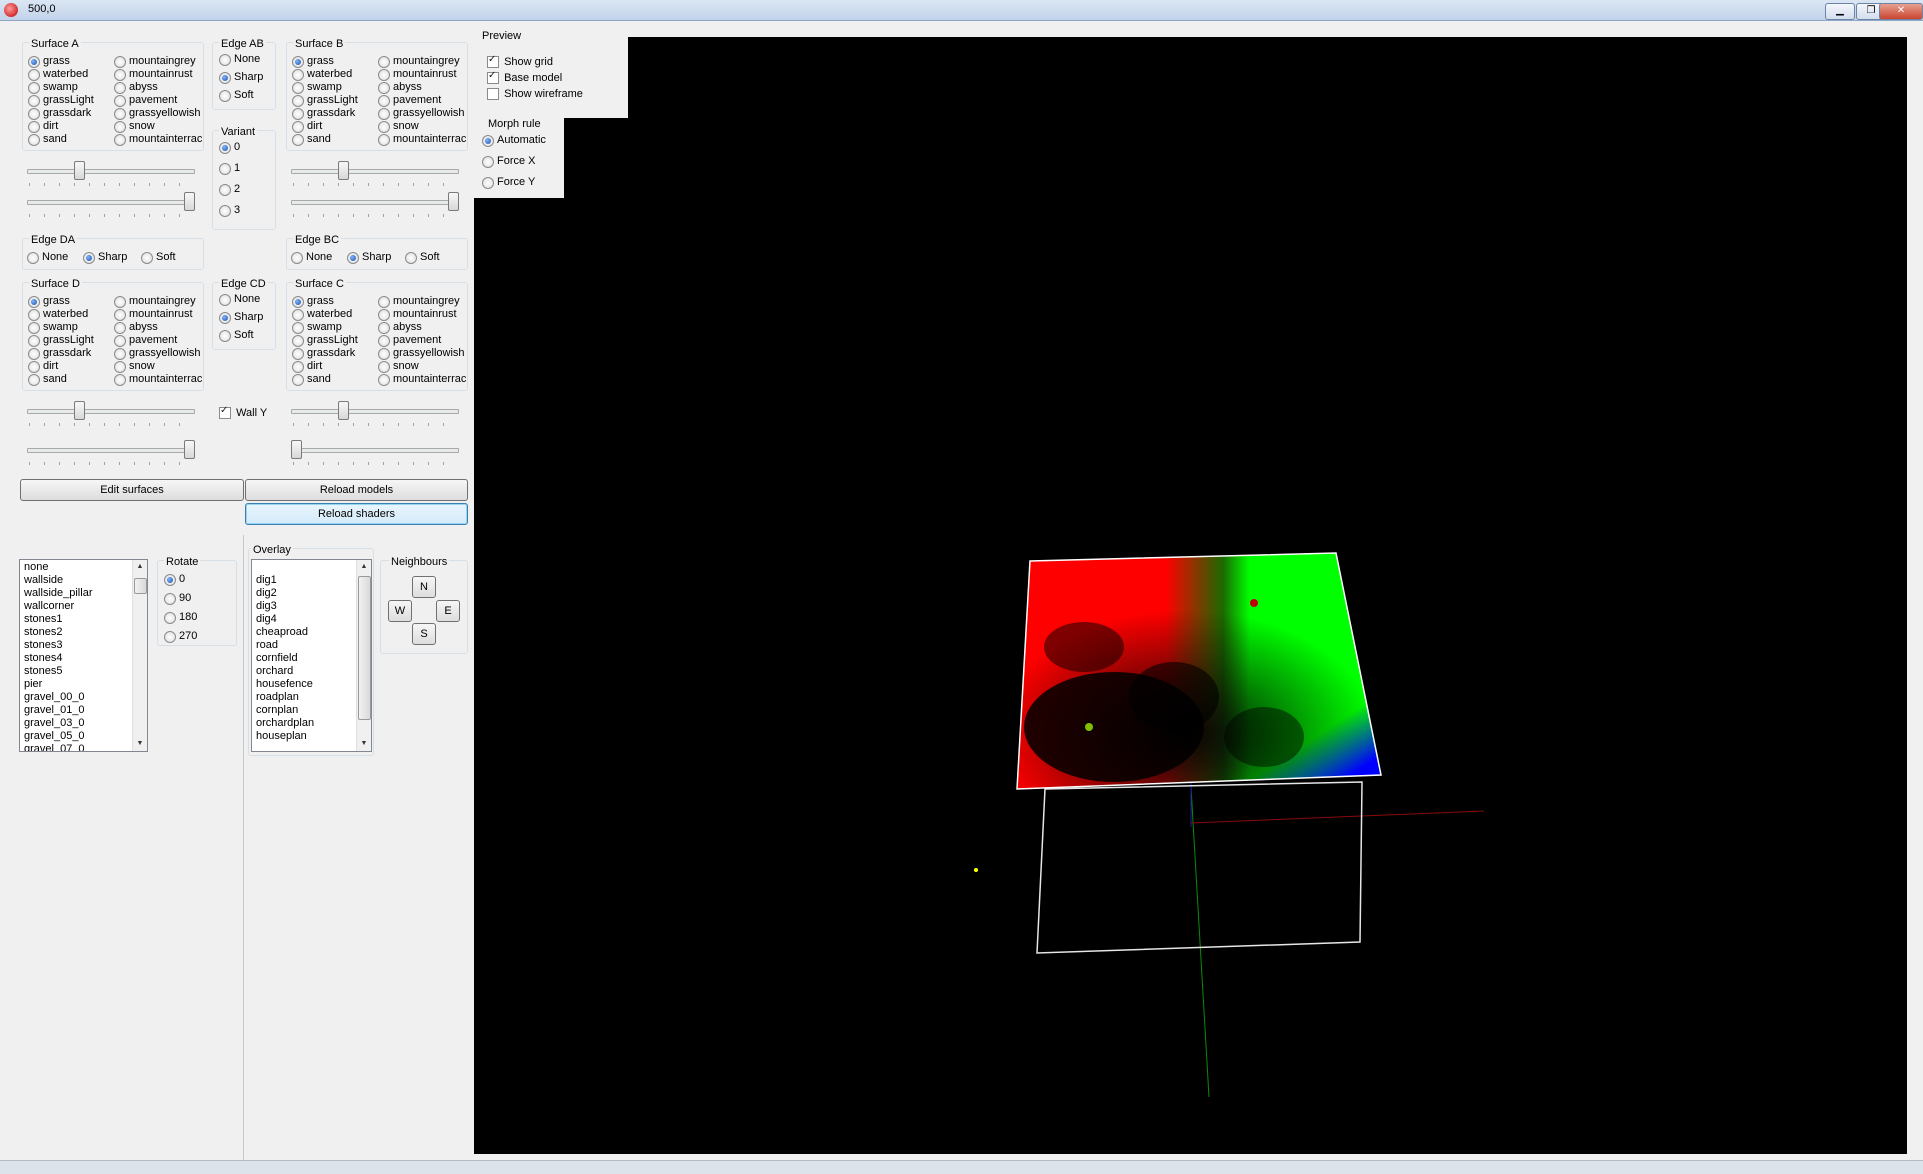 The height and width of the screenshot is (1174, 1923). What do you see at coordinates (311, 567) in the screenshot?
I see `list-item` at bounding box center [311, 567].